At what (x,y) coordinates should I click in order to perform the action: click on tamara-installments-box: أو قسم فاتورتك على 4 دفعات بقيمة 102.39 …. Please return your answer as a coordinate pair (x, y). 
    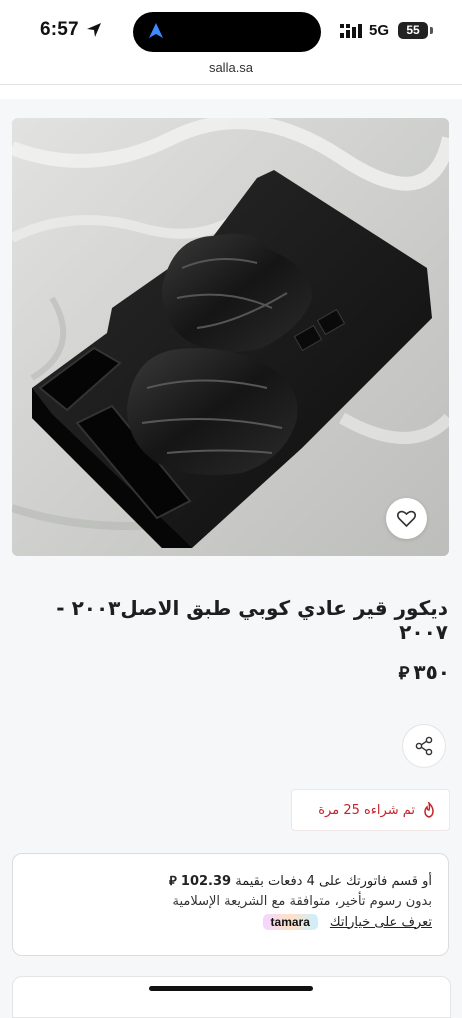
    Looking at the image, I should click on (230, 904).